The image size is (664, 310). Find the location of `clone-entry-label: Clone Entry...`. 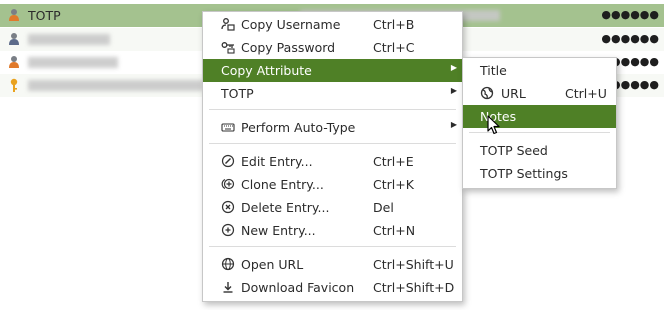

clone-entry-label: Clone Entry... is located at coordinates (282, 184).